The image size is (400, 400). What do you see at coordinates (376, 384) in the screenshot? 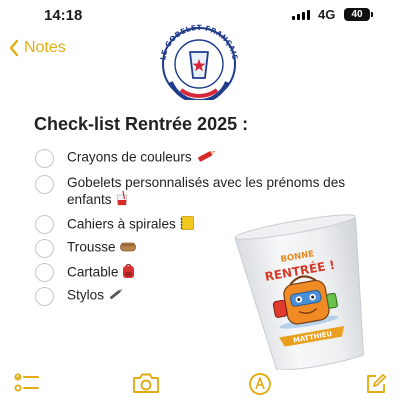
I see `compose-icon` at bounding box center [376, 384].